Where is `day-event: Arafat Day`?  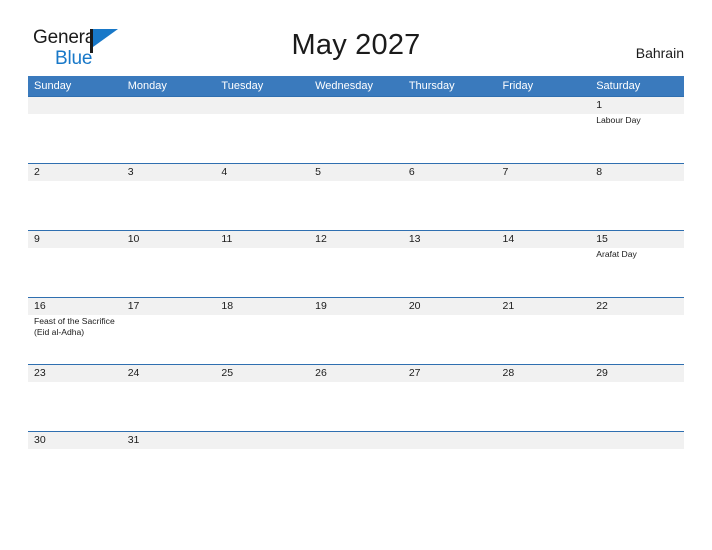 day-event: Arafat Day is located at coordinates (616, 254).